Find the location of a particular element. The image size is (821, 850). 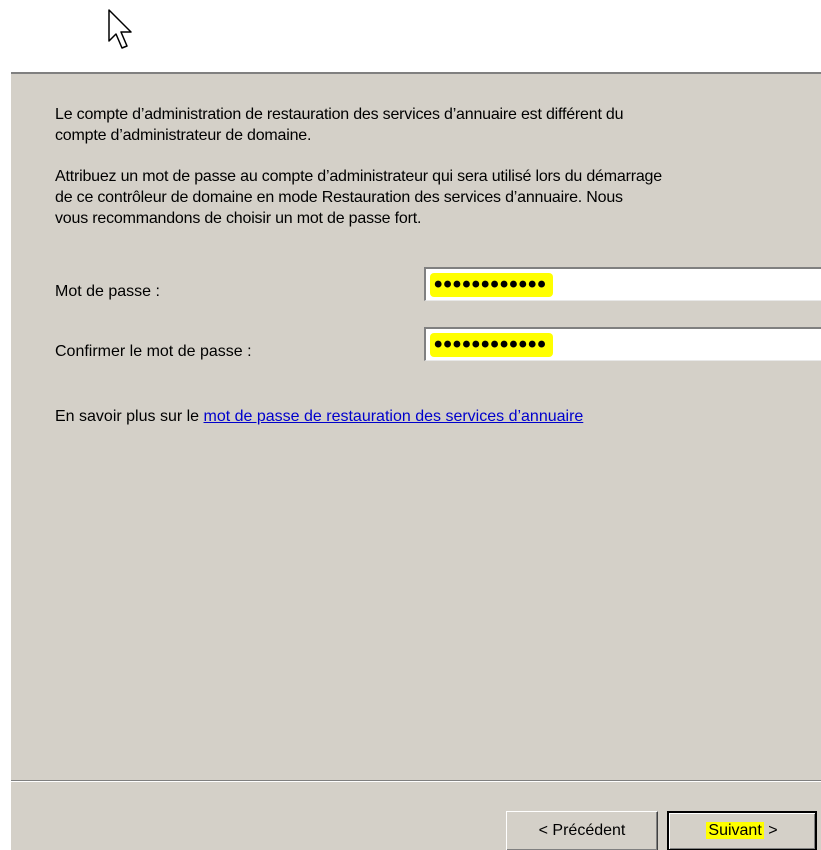

confirm-password-field: •••••••••••• is located at coordinates (622, 344).